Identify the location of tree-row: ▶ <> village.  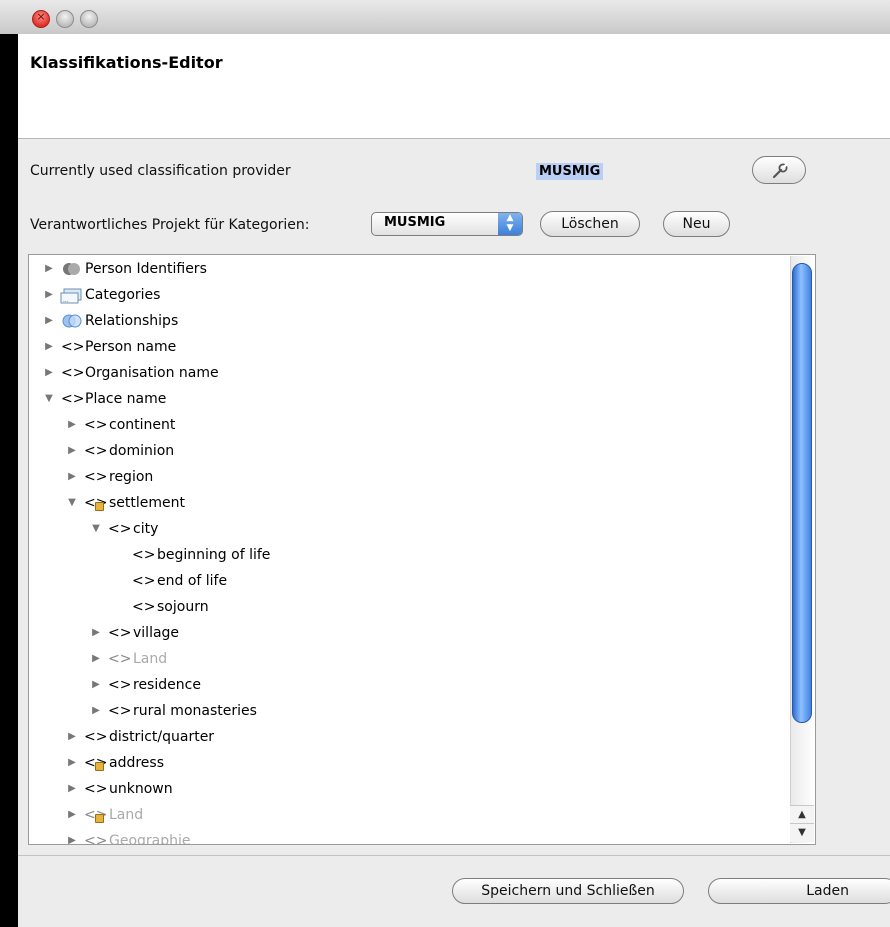
(409, 633).